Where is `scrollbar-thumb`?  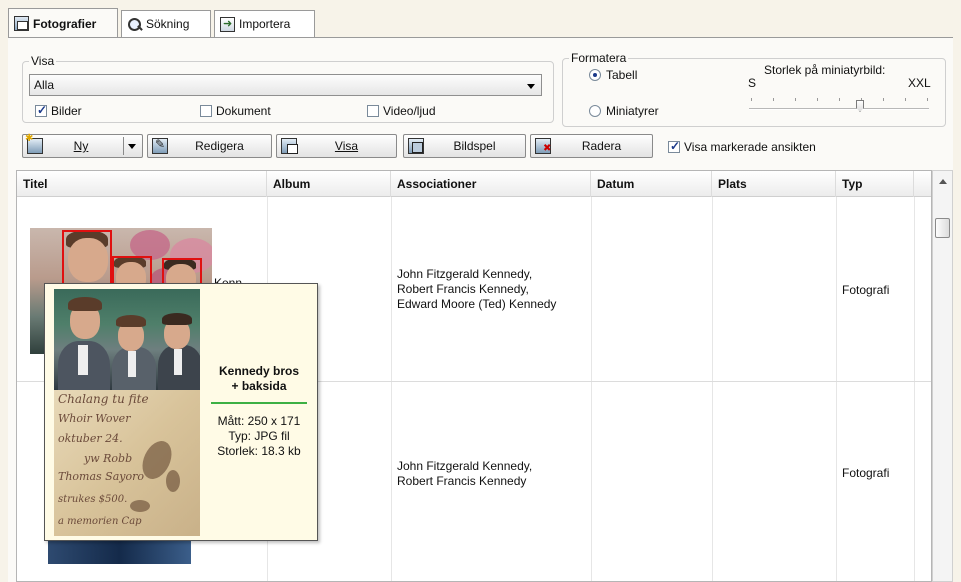
scrollbar-thumb is located at coordinates (942, 228).